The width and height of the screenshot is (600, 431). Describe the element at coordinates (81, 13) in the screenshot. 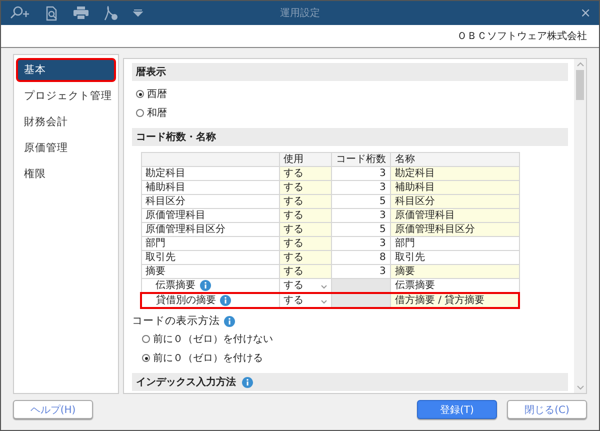

I see `printer-icon` at that location.